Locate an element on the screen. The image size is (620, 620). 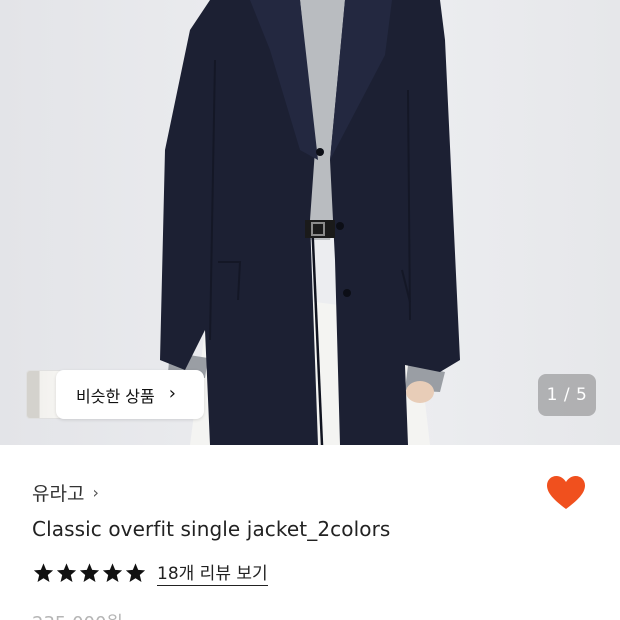
similar-products-pill: 비슷한 상품 › is located at coordinates (130, 394).